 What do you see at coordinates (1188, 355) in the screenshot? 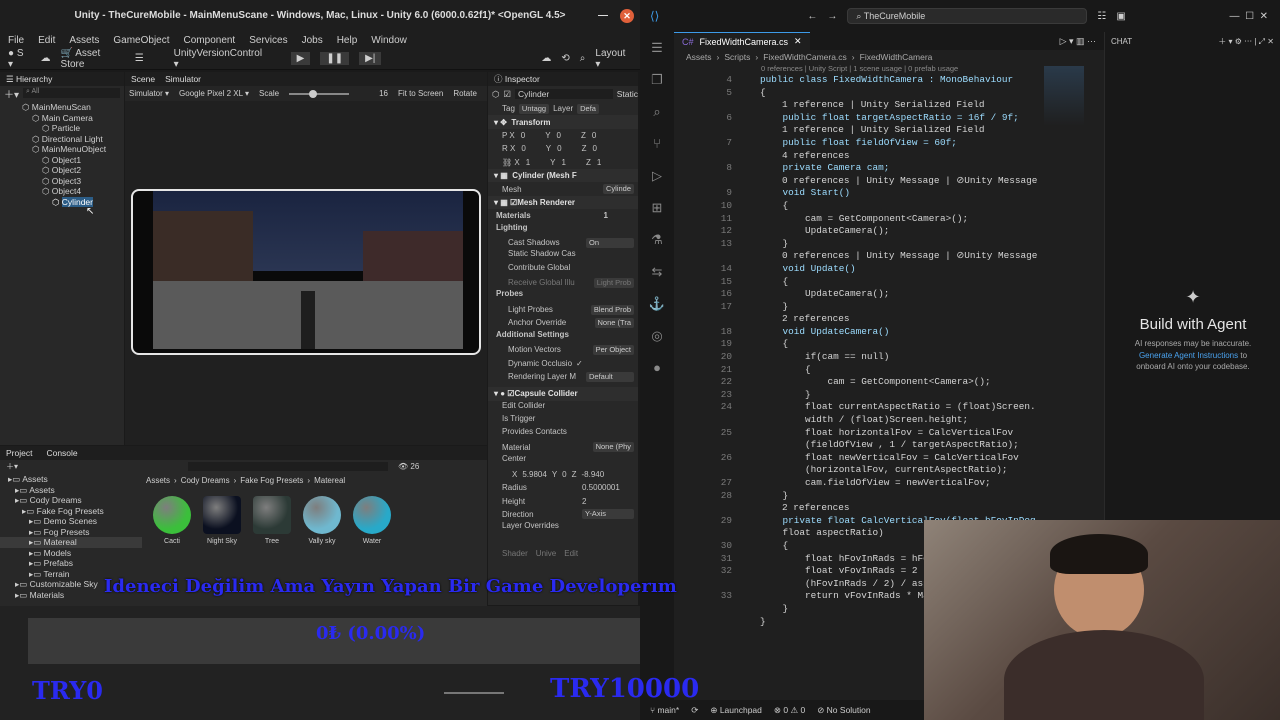
I see `generate-instructions-link: Generate Agent Instructions` at bounding box center [1188, 355].